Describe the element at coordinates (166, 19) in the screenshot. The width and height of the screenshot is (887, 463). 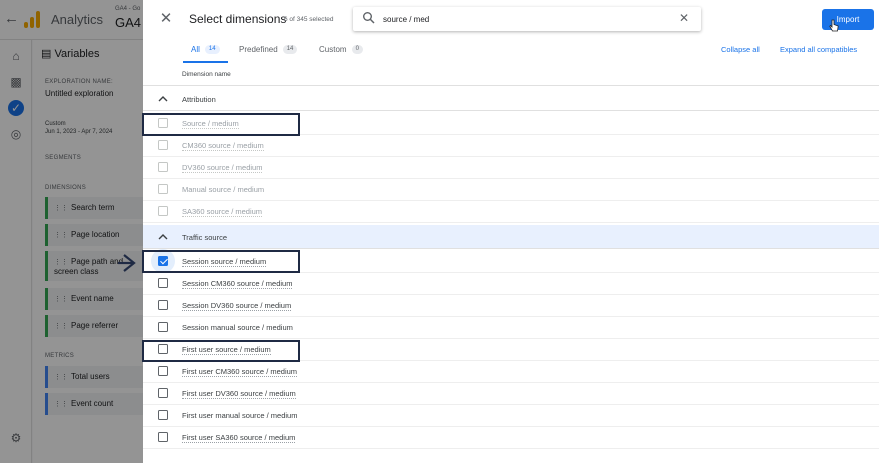
I see `close-icon: ✕` at that location.